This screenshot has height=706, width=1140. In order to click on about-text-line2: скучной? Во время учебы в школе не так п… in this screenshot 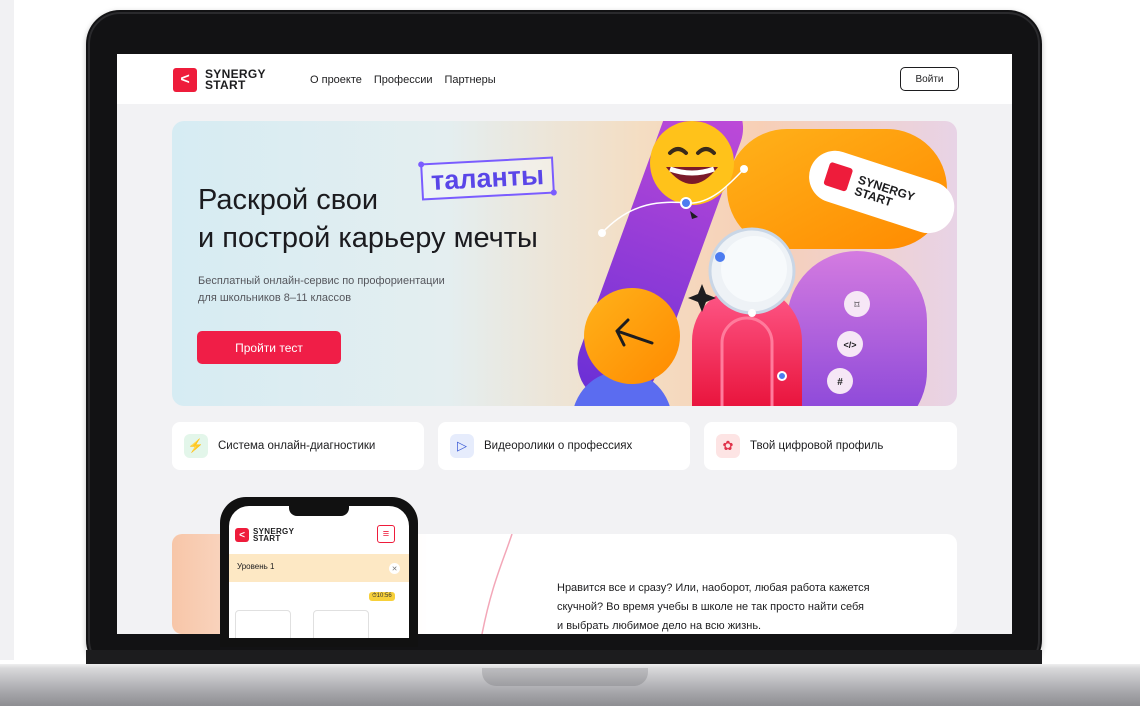, I will do `click(710, 607)`.